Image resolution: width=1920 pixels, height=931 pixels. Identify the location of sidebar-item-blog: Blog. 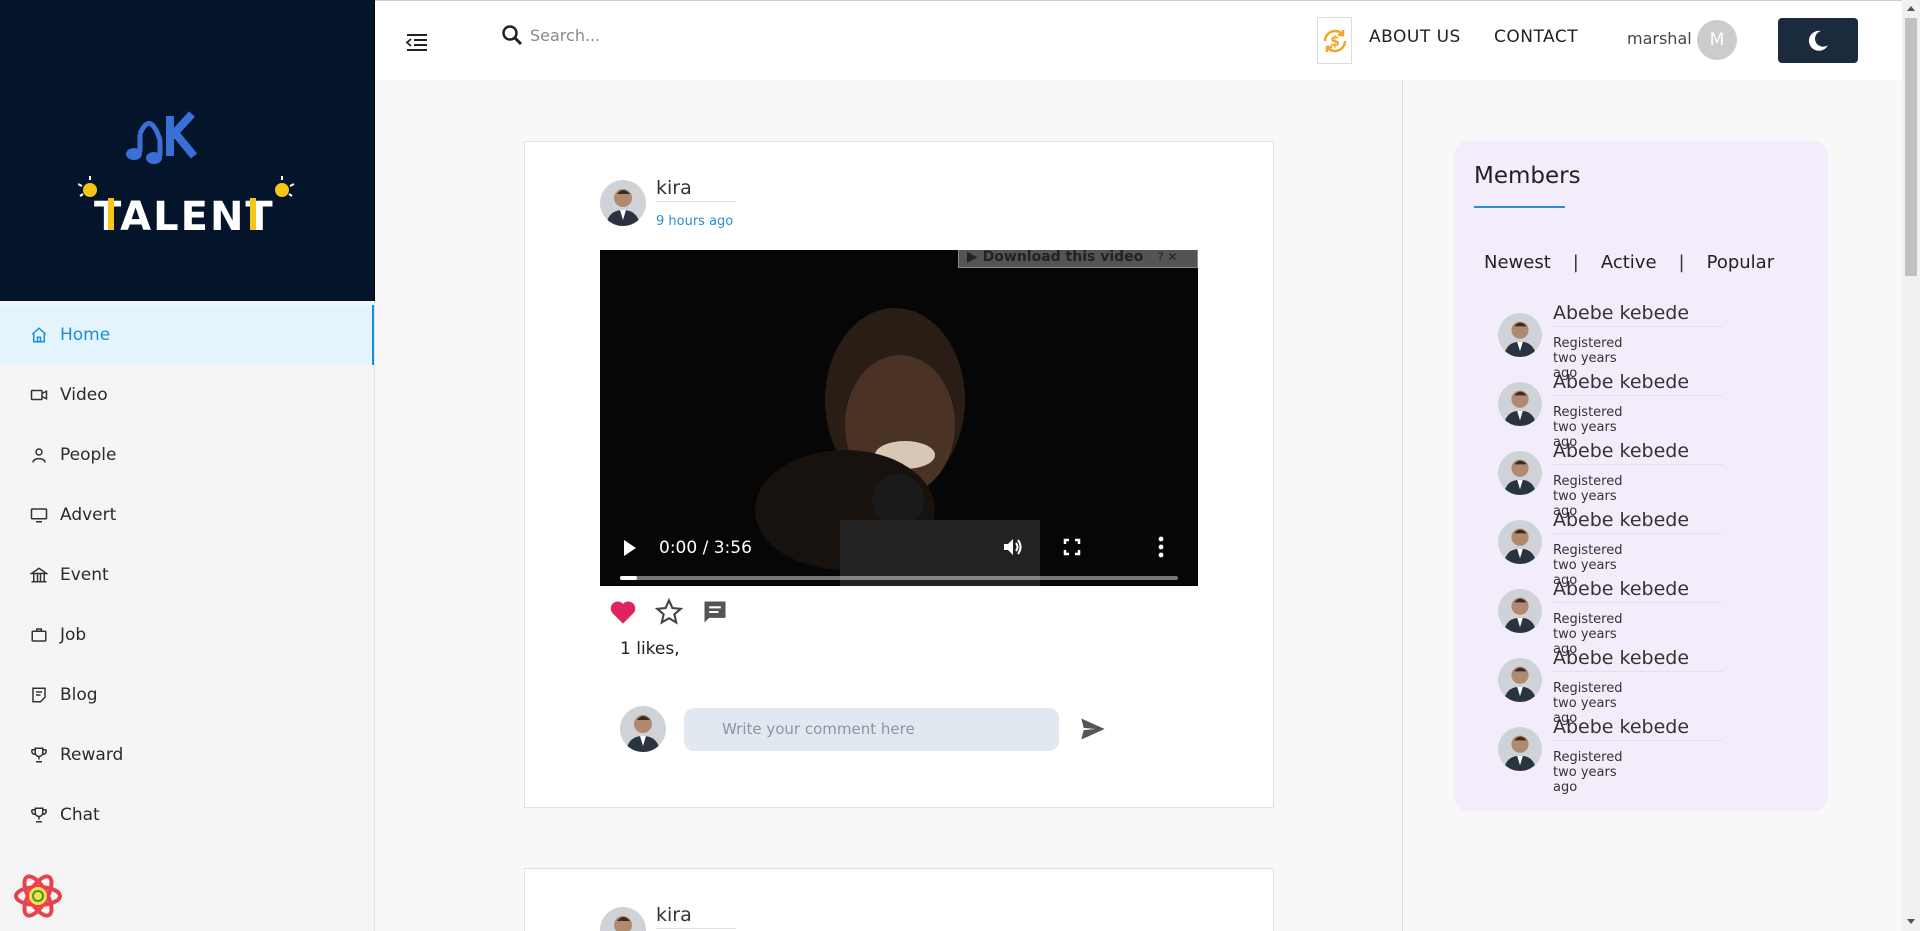
(187, 695).